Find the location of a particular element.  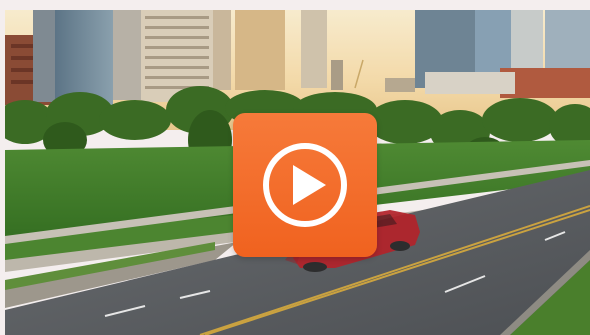

play-icon is located at coordinates (305, 185).